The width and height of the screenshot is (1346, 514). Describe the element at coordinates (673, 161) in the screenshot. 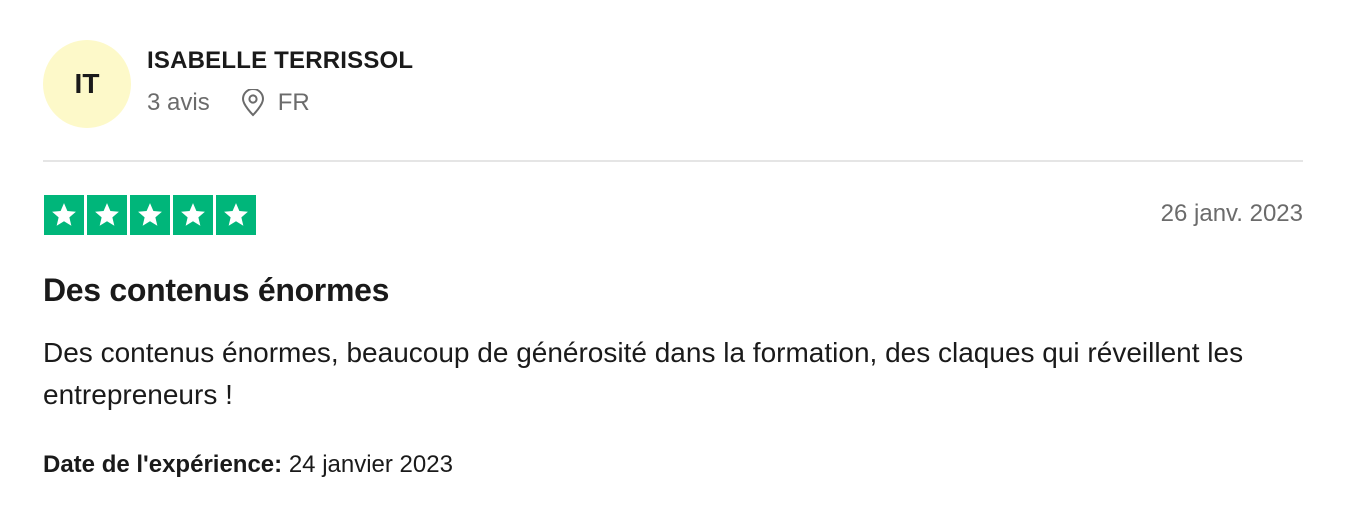

I see `divider` at that location.